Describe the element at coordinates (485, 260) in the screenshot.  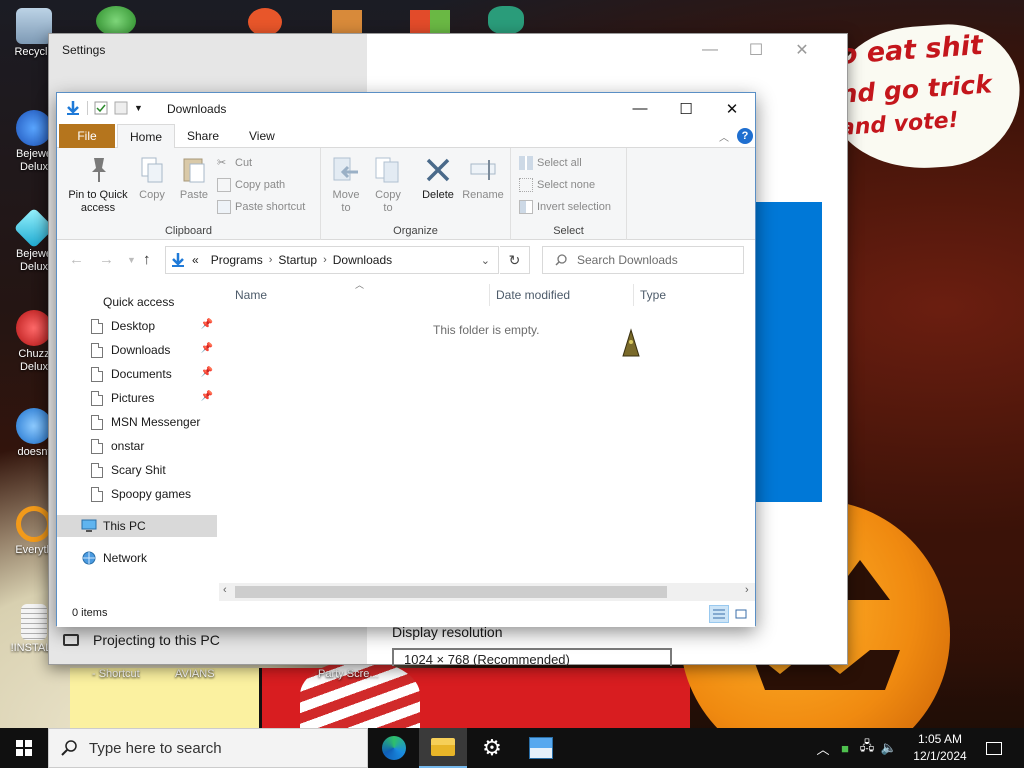
I see `address-dropdown-icon: ⌄` at that location.